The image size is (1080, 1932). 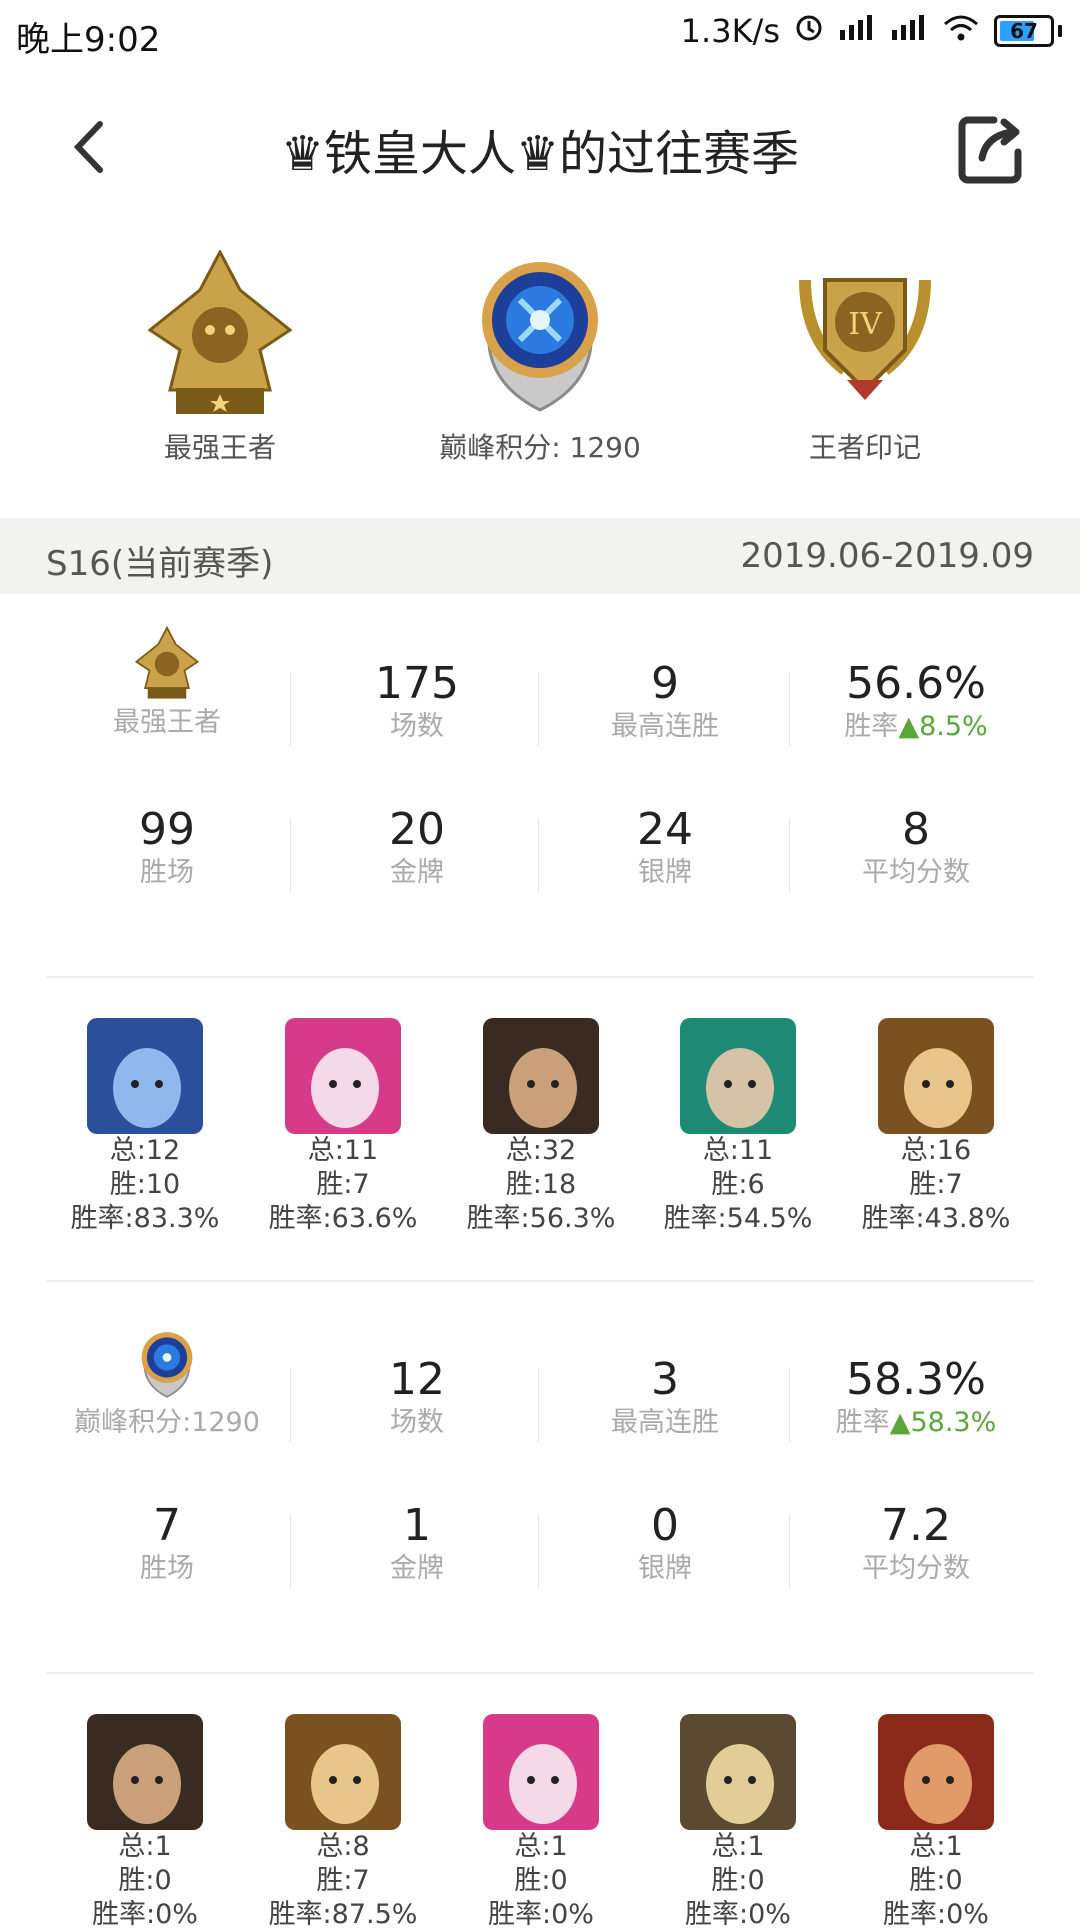 I want to click on stat-wins: 7 胜场, so click(x=167, y=1543).